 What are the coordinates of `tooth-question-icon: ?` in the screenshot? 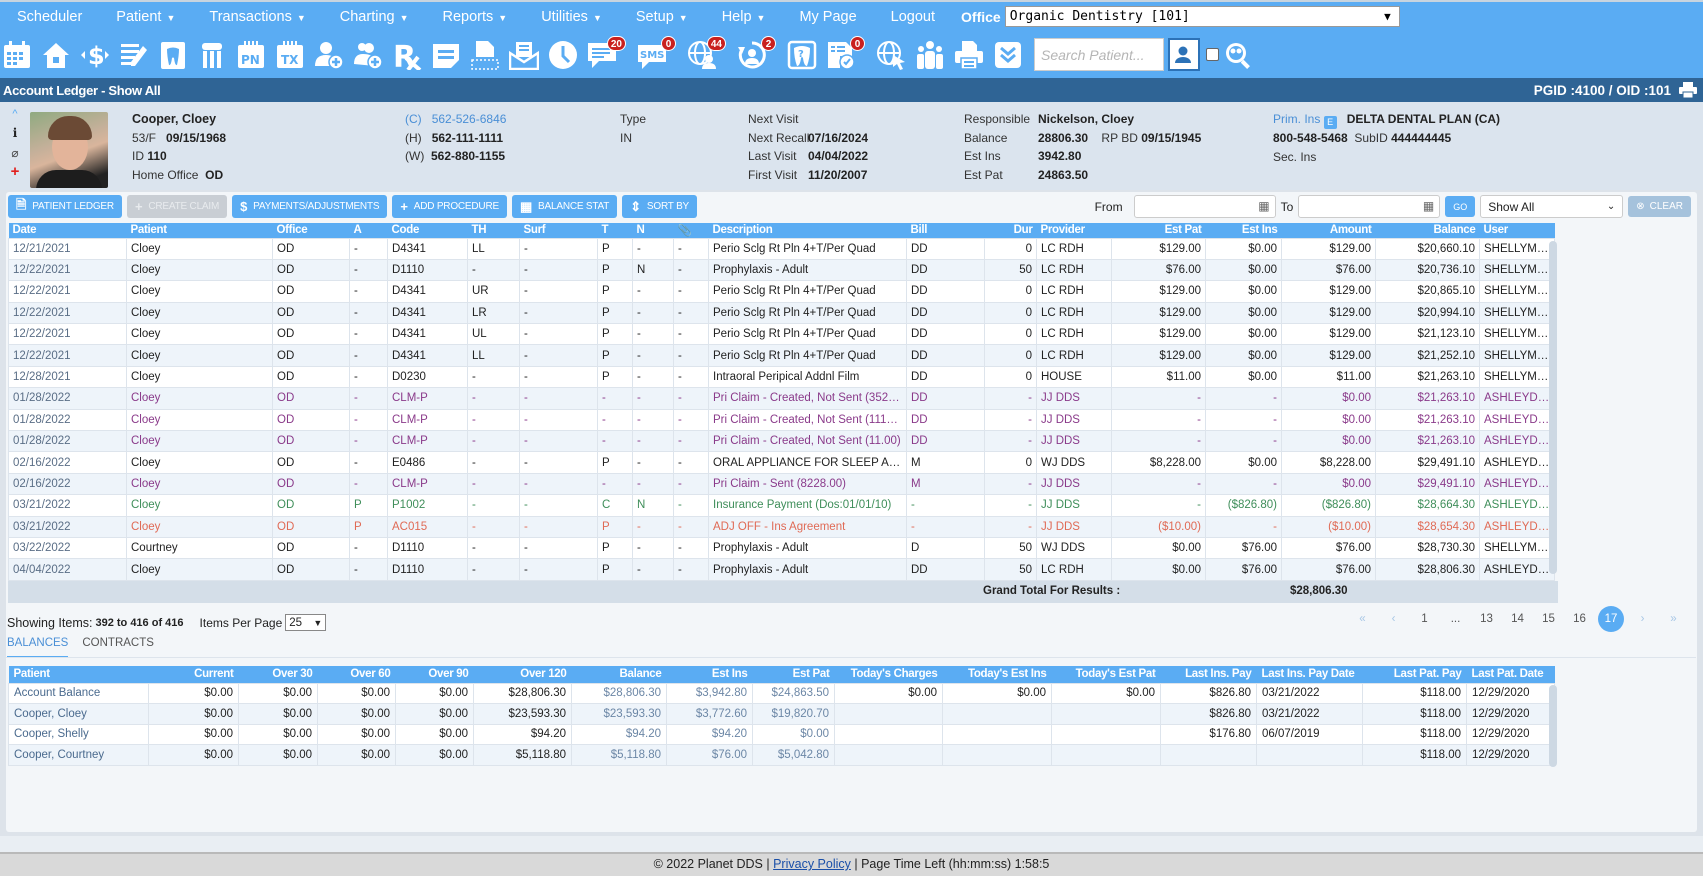 It's located at (802, 55).